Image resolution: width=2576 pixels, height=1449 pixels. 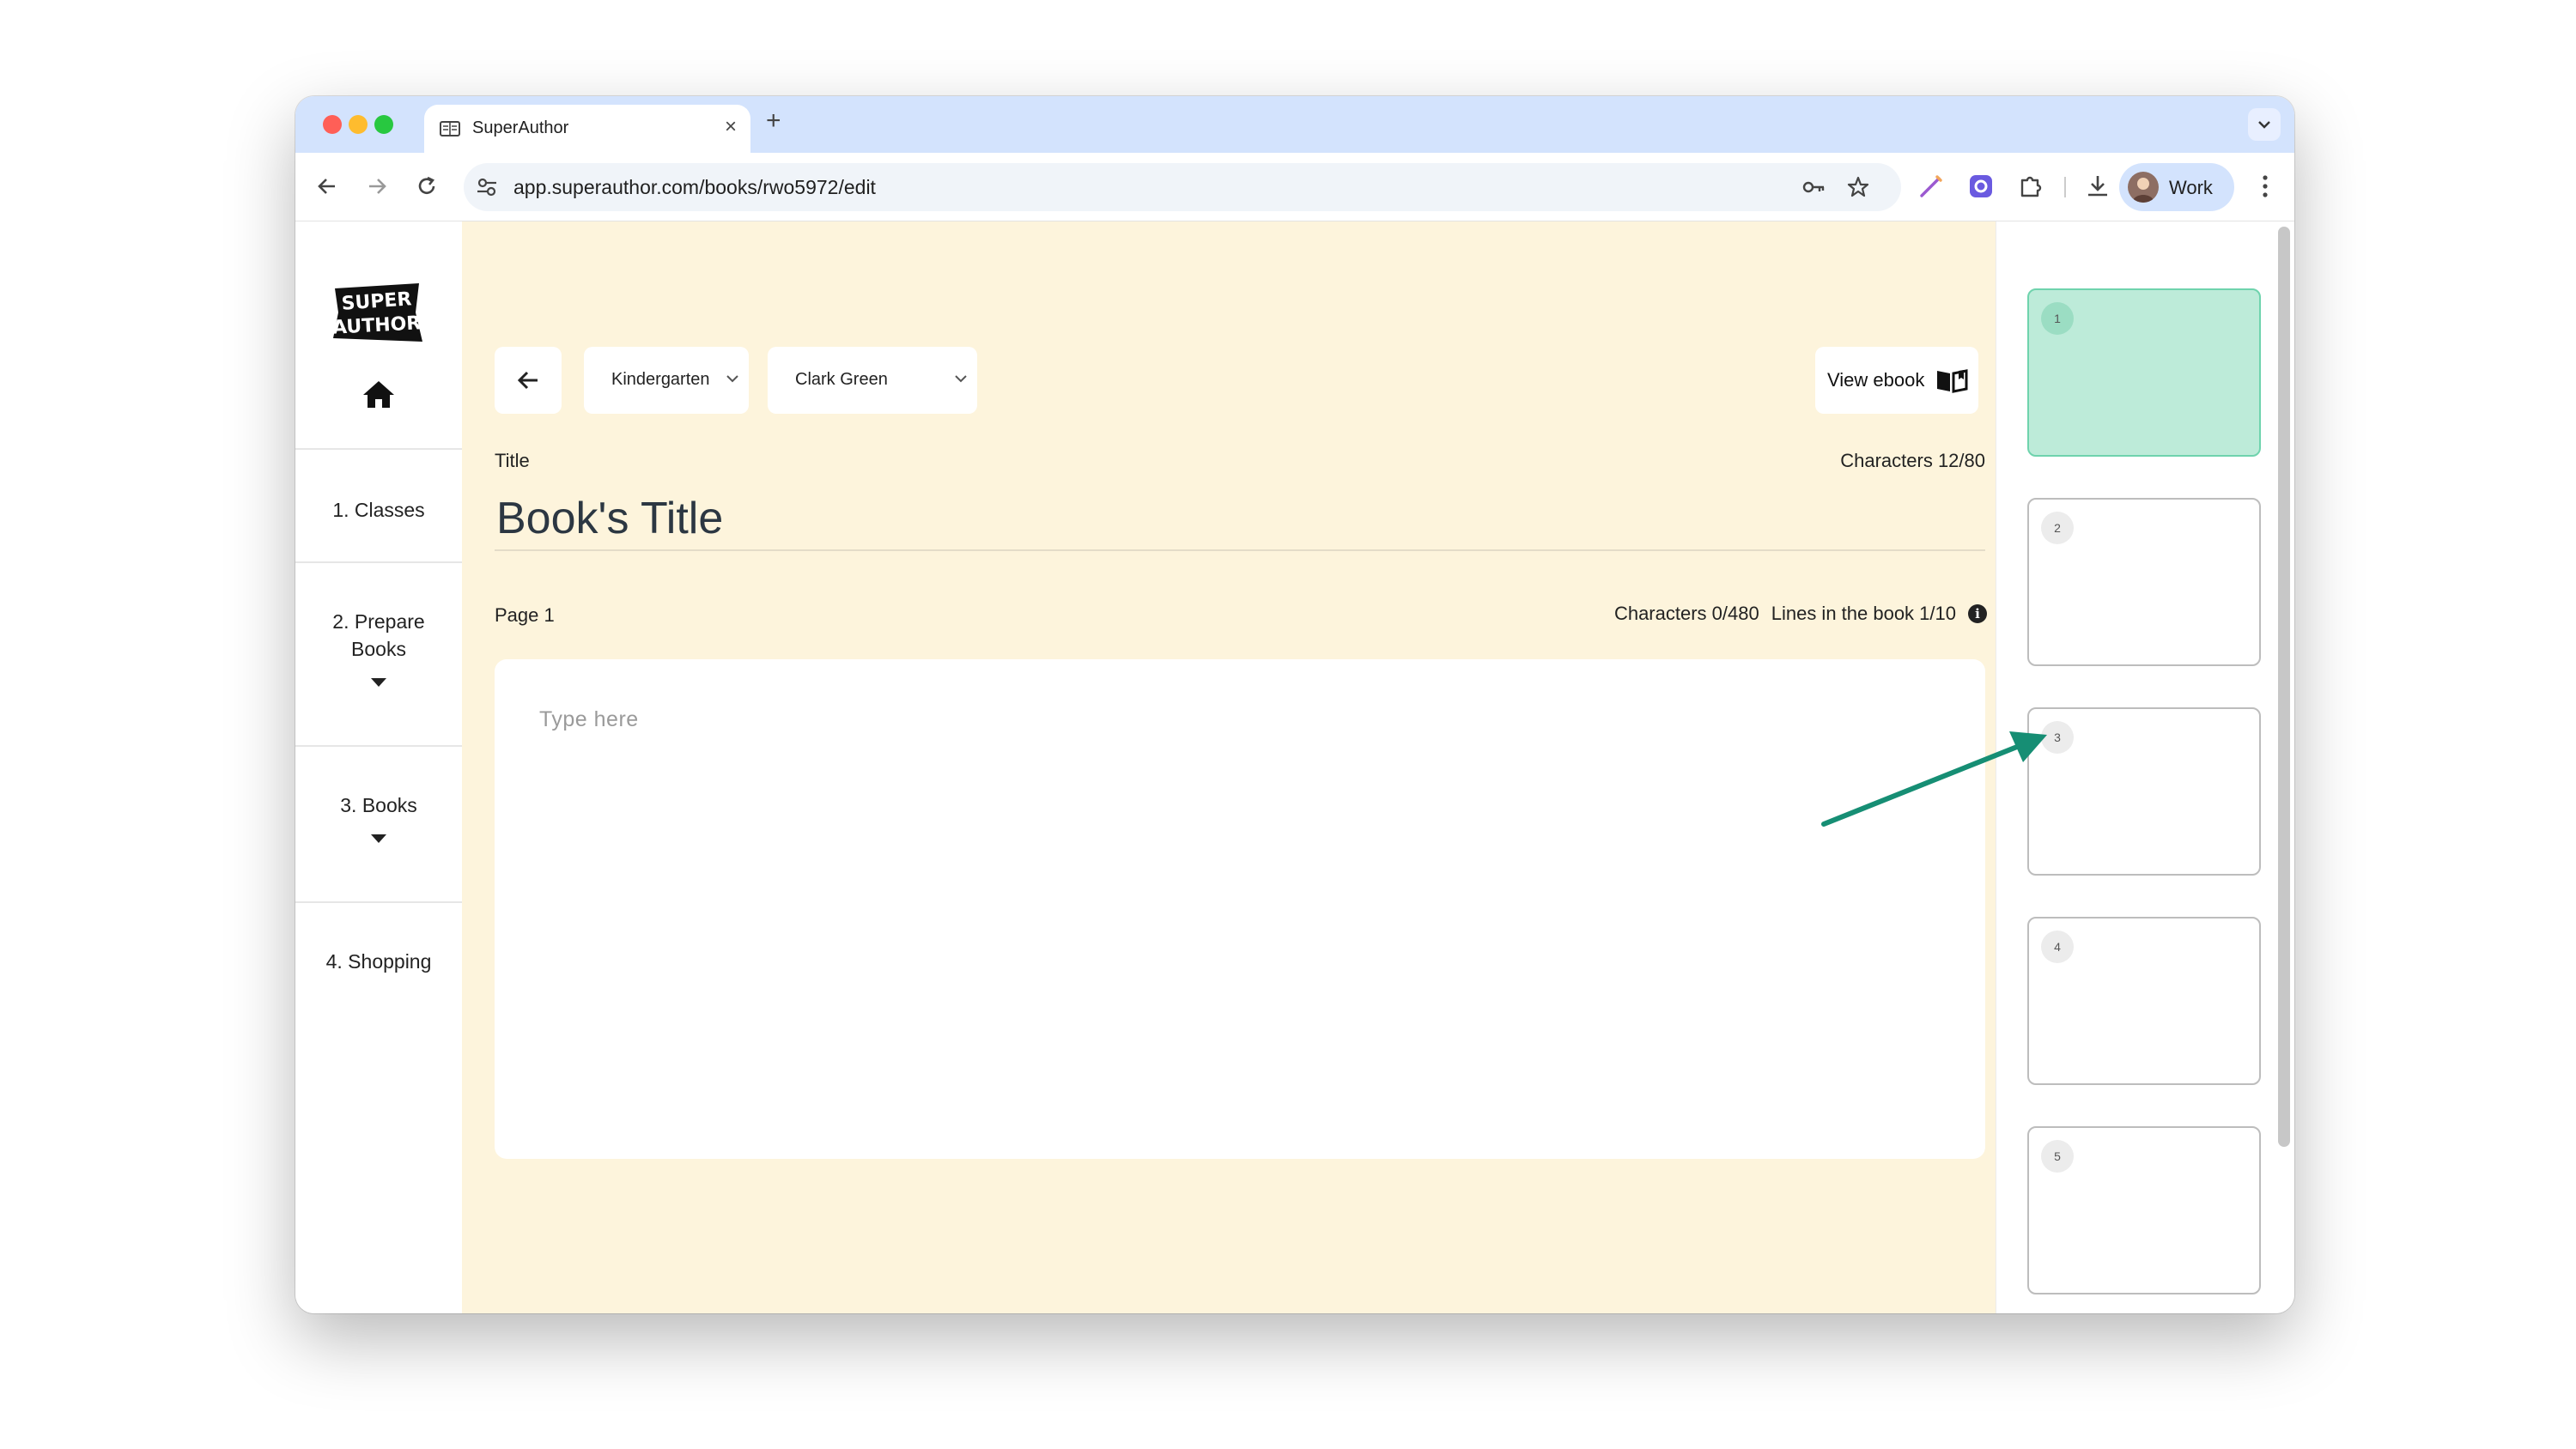 What do you see at coordinates (1182, 187) in the screenshot?
I see `address-bar: app.superauthor.com/books/rwo5972/edit` at bounding box center [1182, 187].